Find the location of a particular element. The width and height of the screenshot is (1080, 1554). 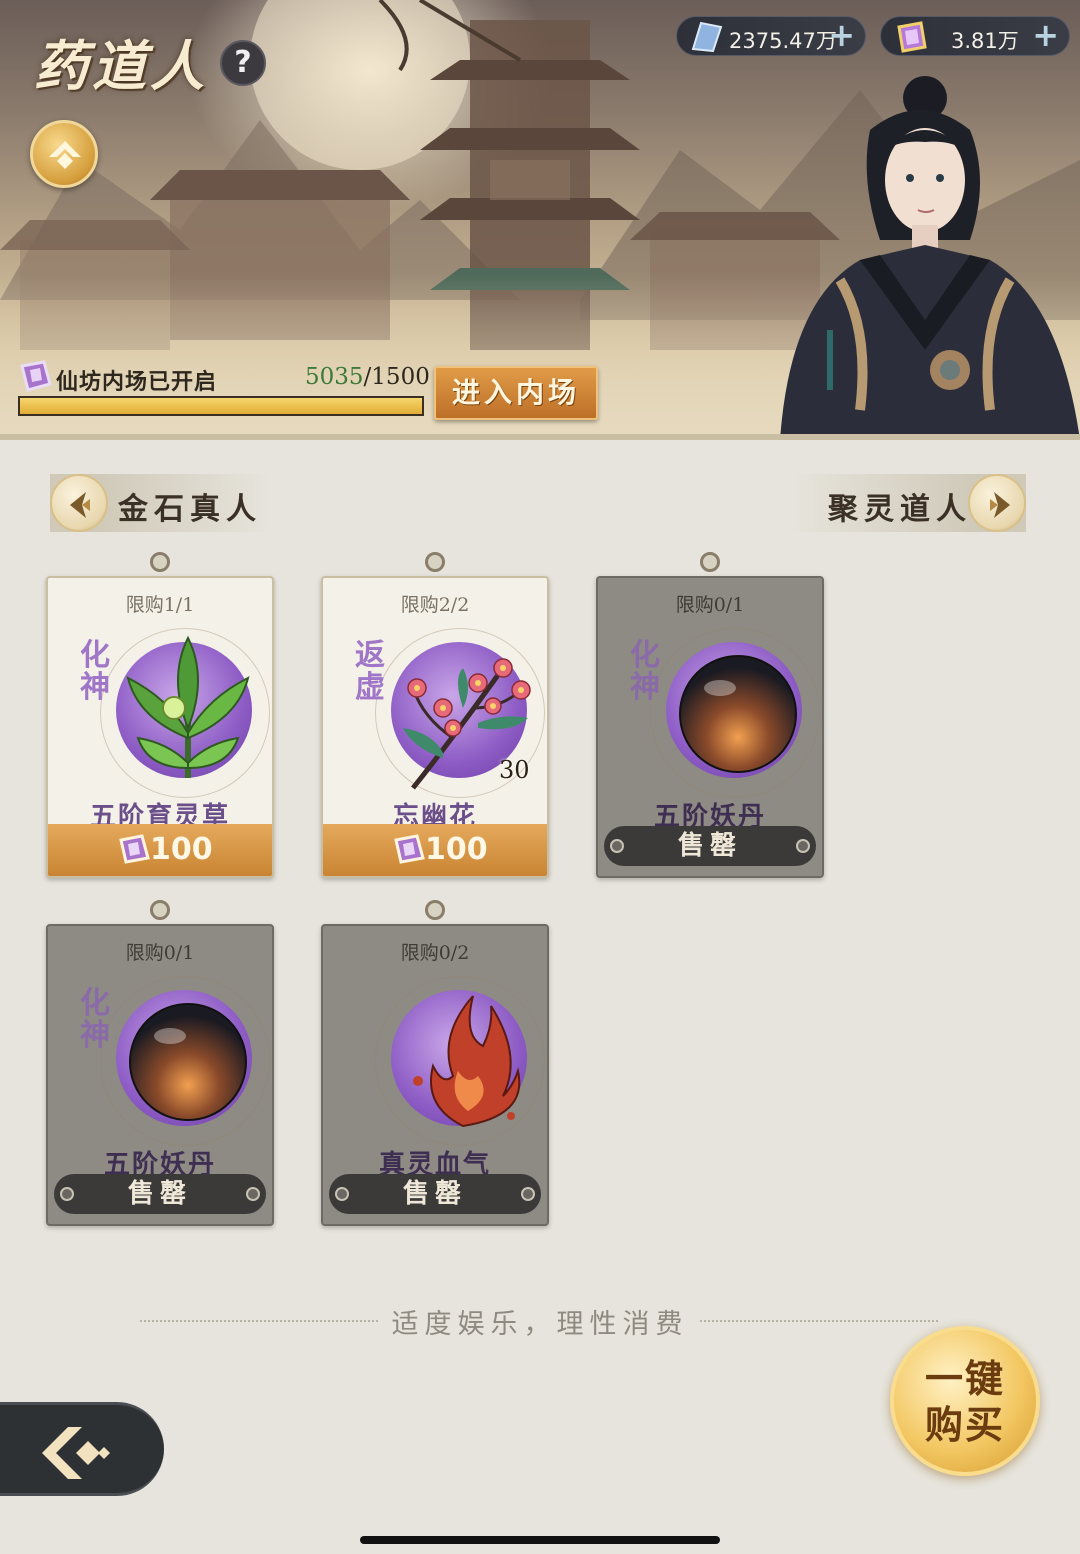

currency-jade: 3.81万 + is located at coordinates (975, 36).